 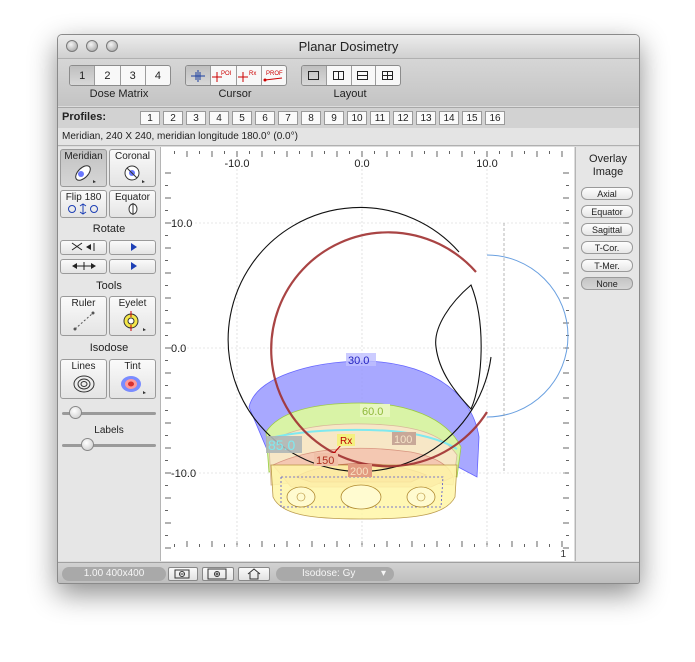 I want to click on overlay-axial-button: Axial, so click(x=607, y=193).